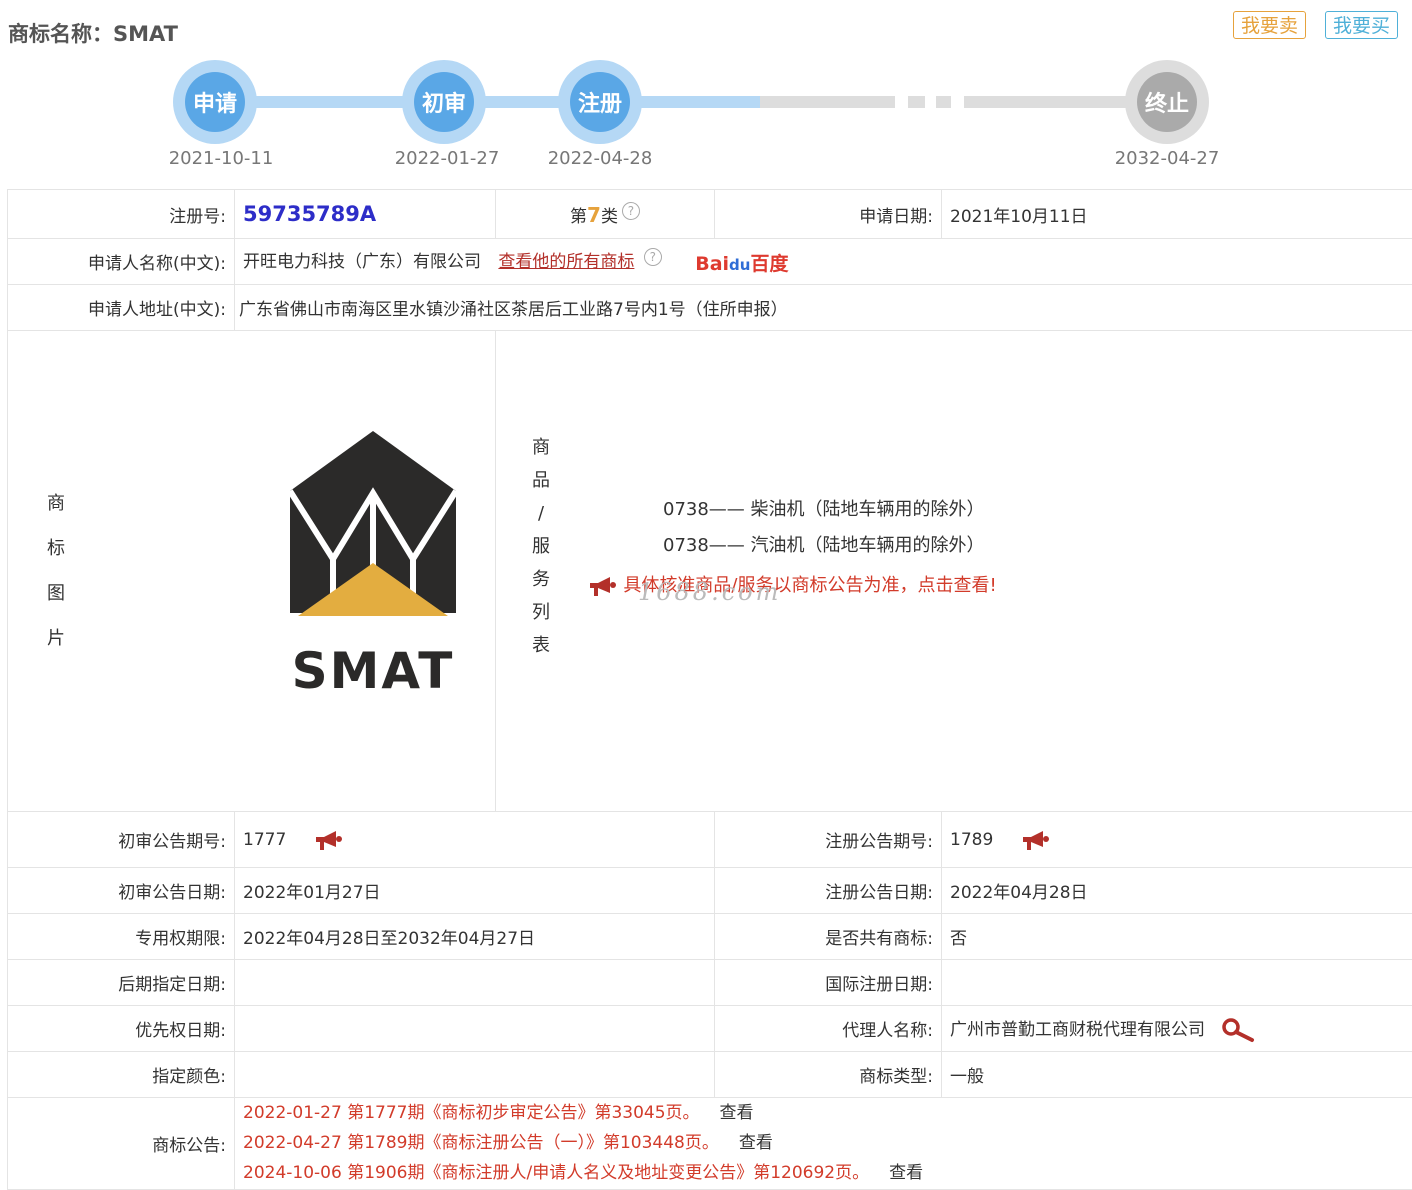  I want to click on sell-button: 我要卖, so click(1269, 25).